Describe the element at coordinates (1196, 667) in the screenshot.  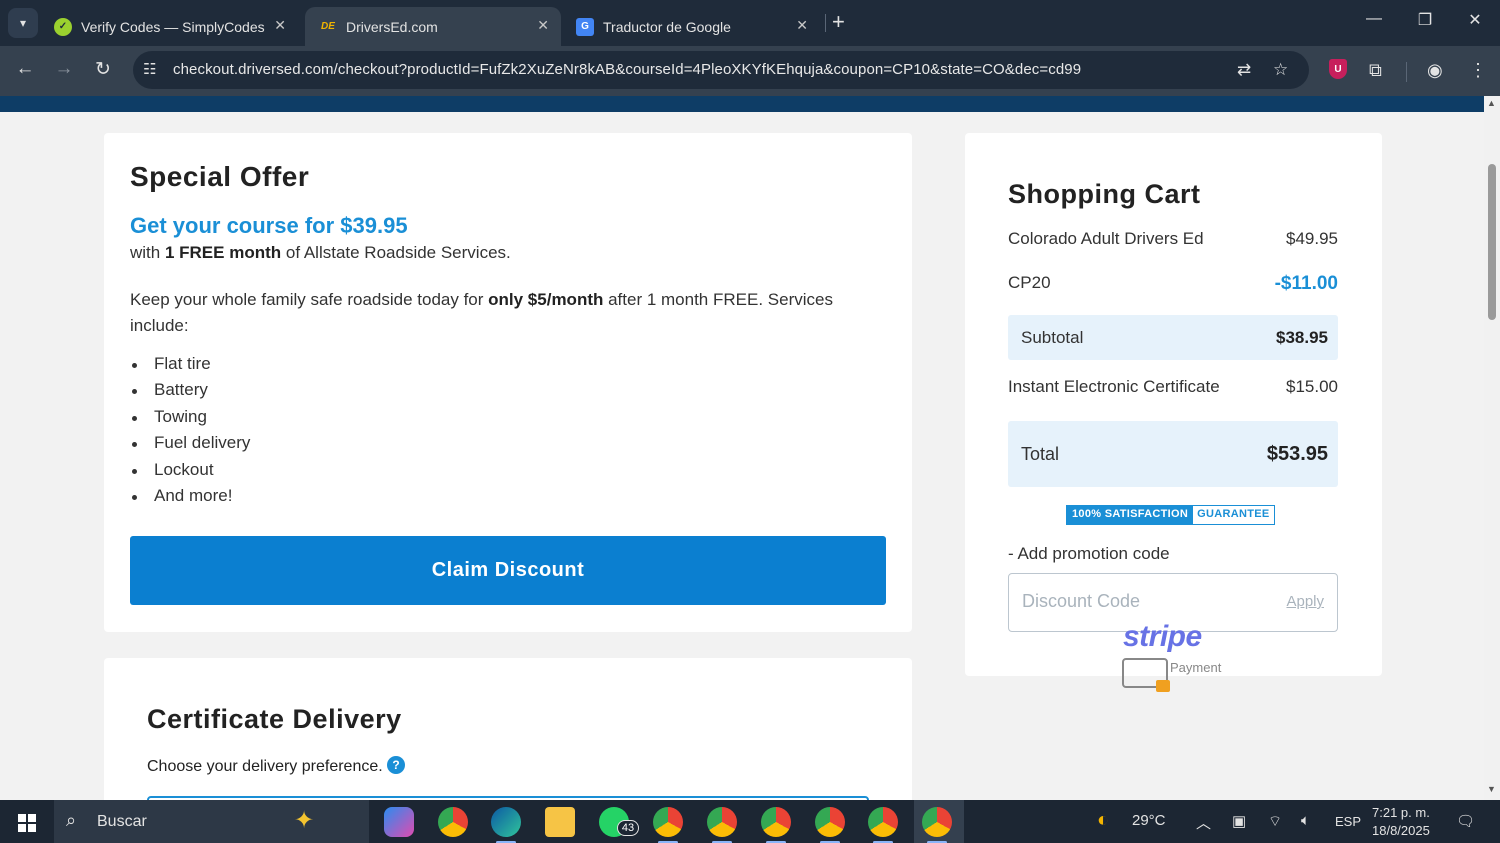
I see `payment-label: Payment` at that location.